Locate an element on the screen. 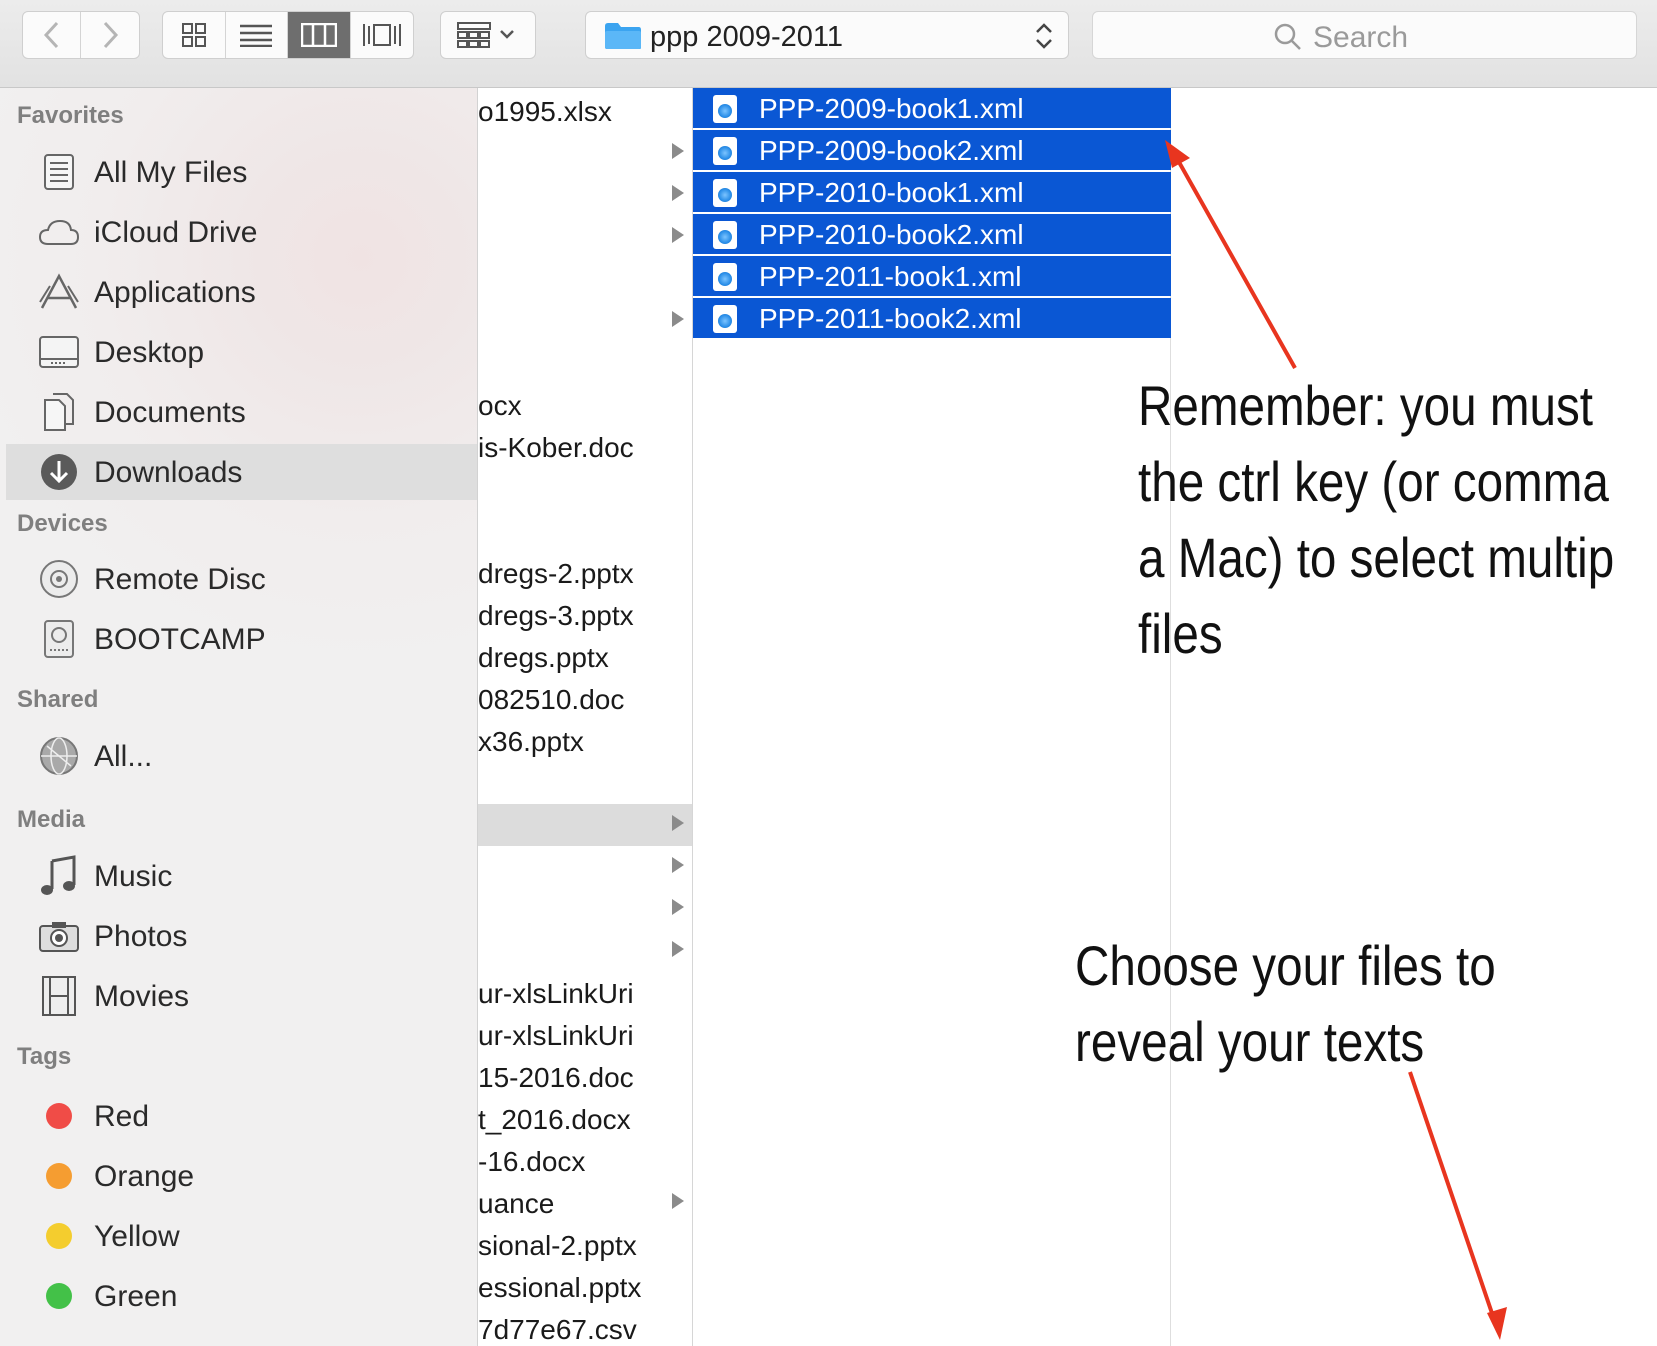 The height and width of the screenshot is (1346, 1657). column-row: t_2016.docx is located at coordinates (585, 1119).